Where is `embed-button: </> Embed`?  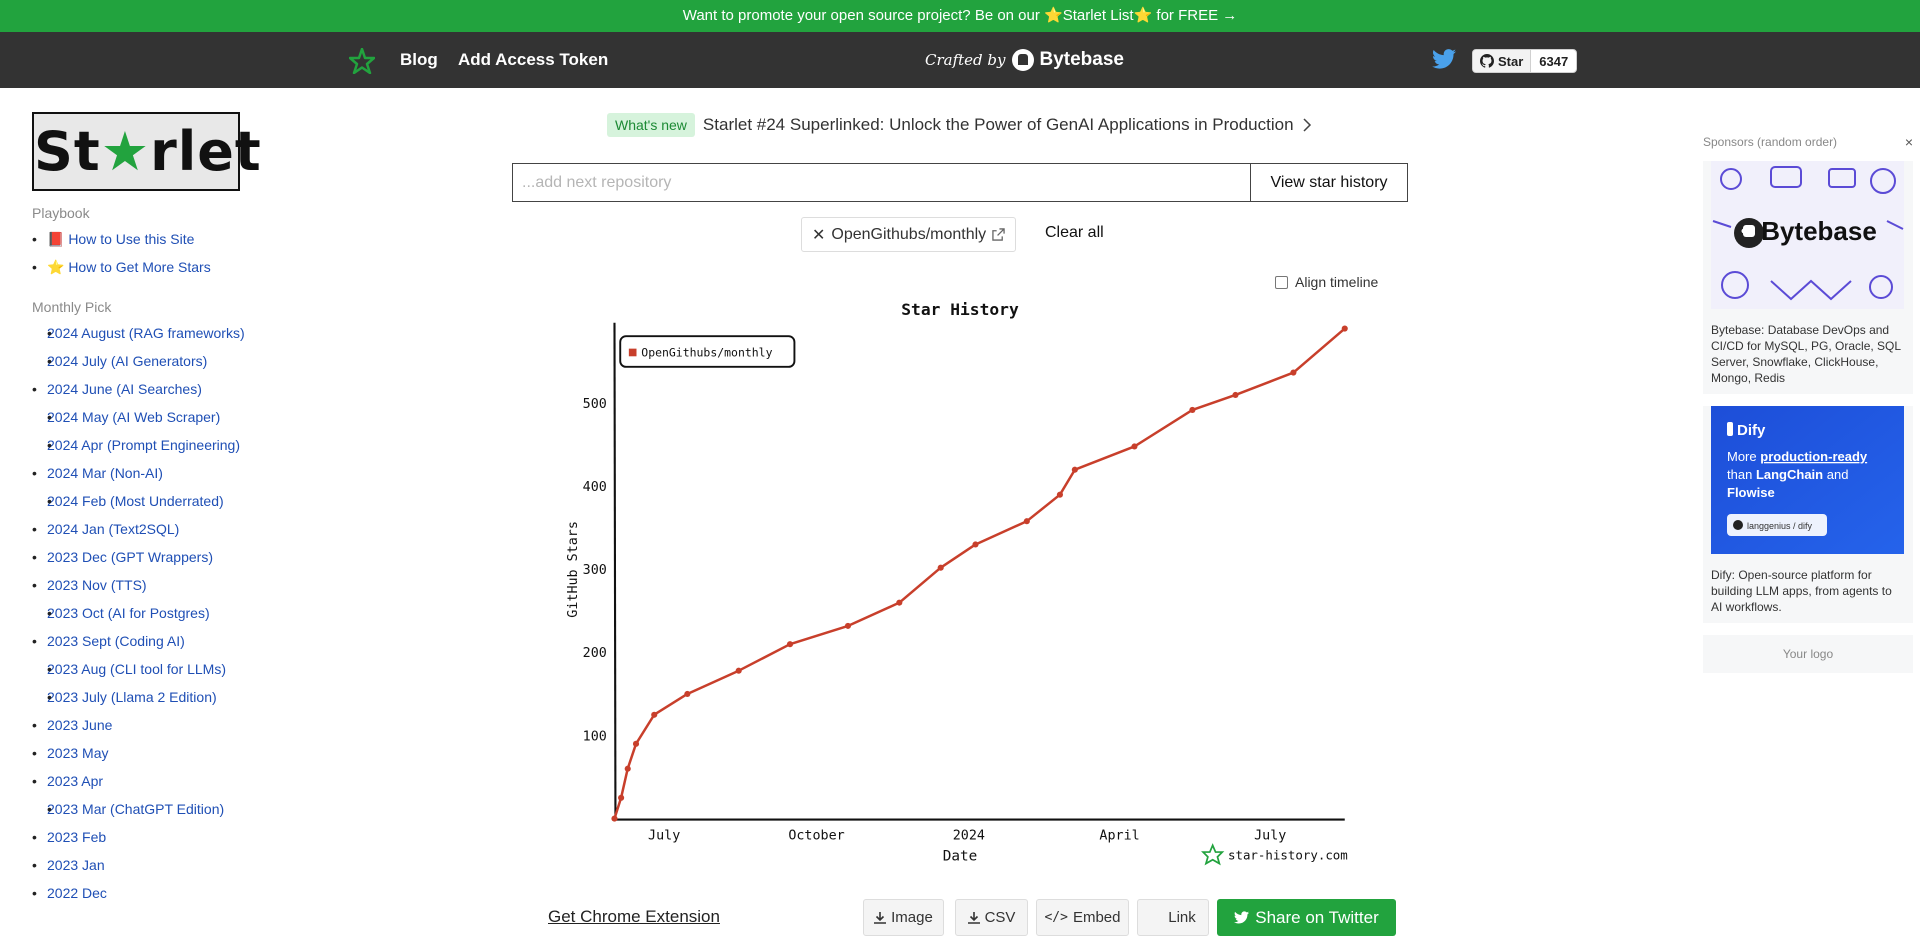 embed-button: </> Embed is located at coordinates (1082, 917).